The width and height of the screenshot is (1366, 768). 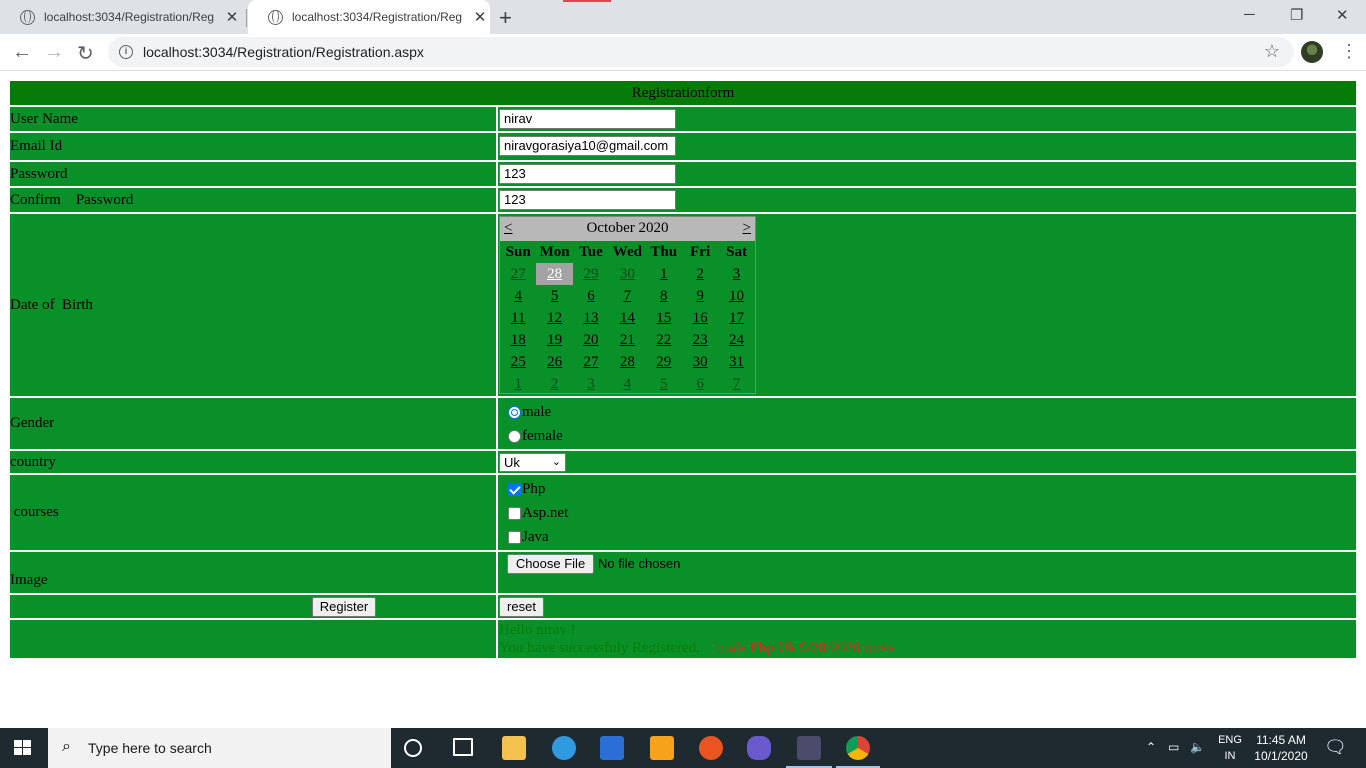 I want to click on course-option-php: Php, so click(x=526, y=489).